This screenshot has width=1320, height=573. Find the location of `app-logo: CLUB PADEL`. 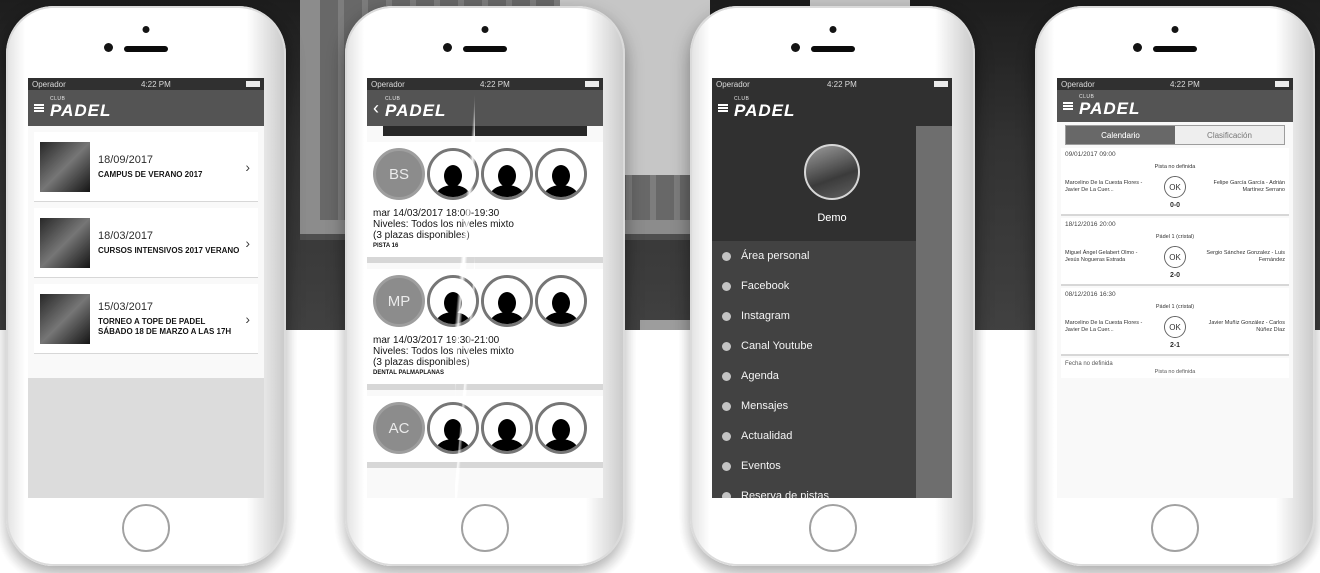

app-logo: CLUB PADEL is located at coordinates (1110, 106).